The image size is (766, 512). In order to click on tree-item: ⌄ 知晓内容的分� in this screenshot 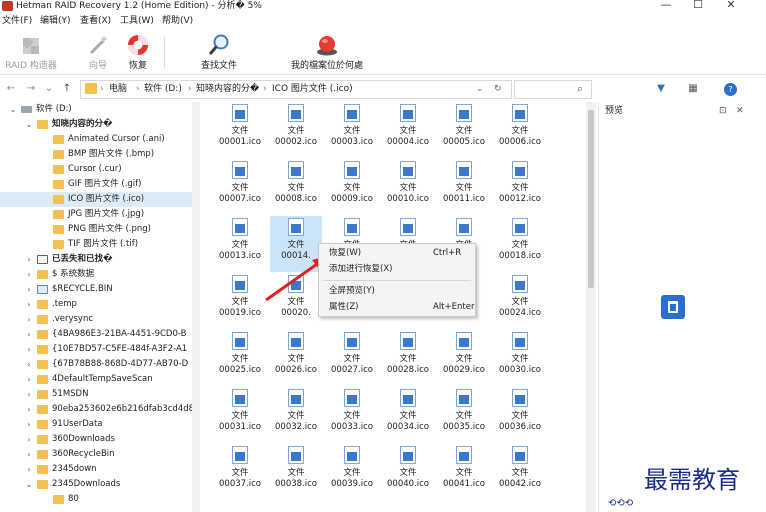, I will do `click(96, 124)`.